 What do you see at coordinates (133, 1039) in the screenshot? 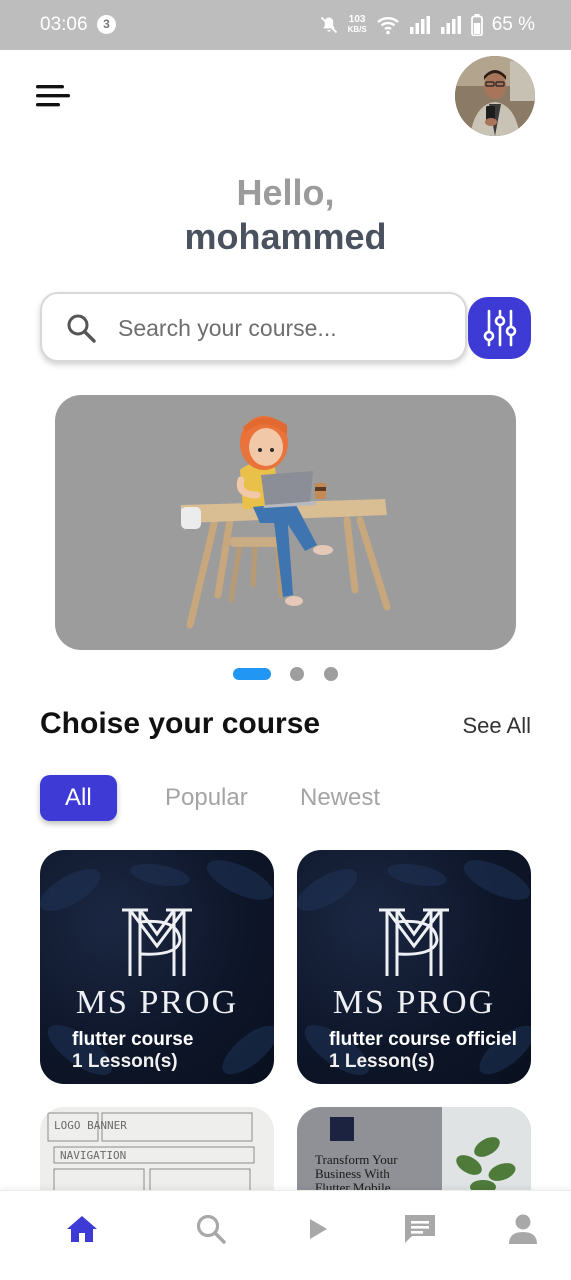
I see `course-title: flutter course` at bounding box center [133, 1039].